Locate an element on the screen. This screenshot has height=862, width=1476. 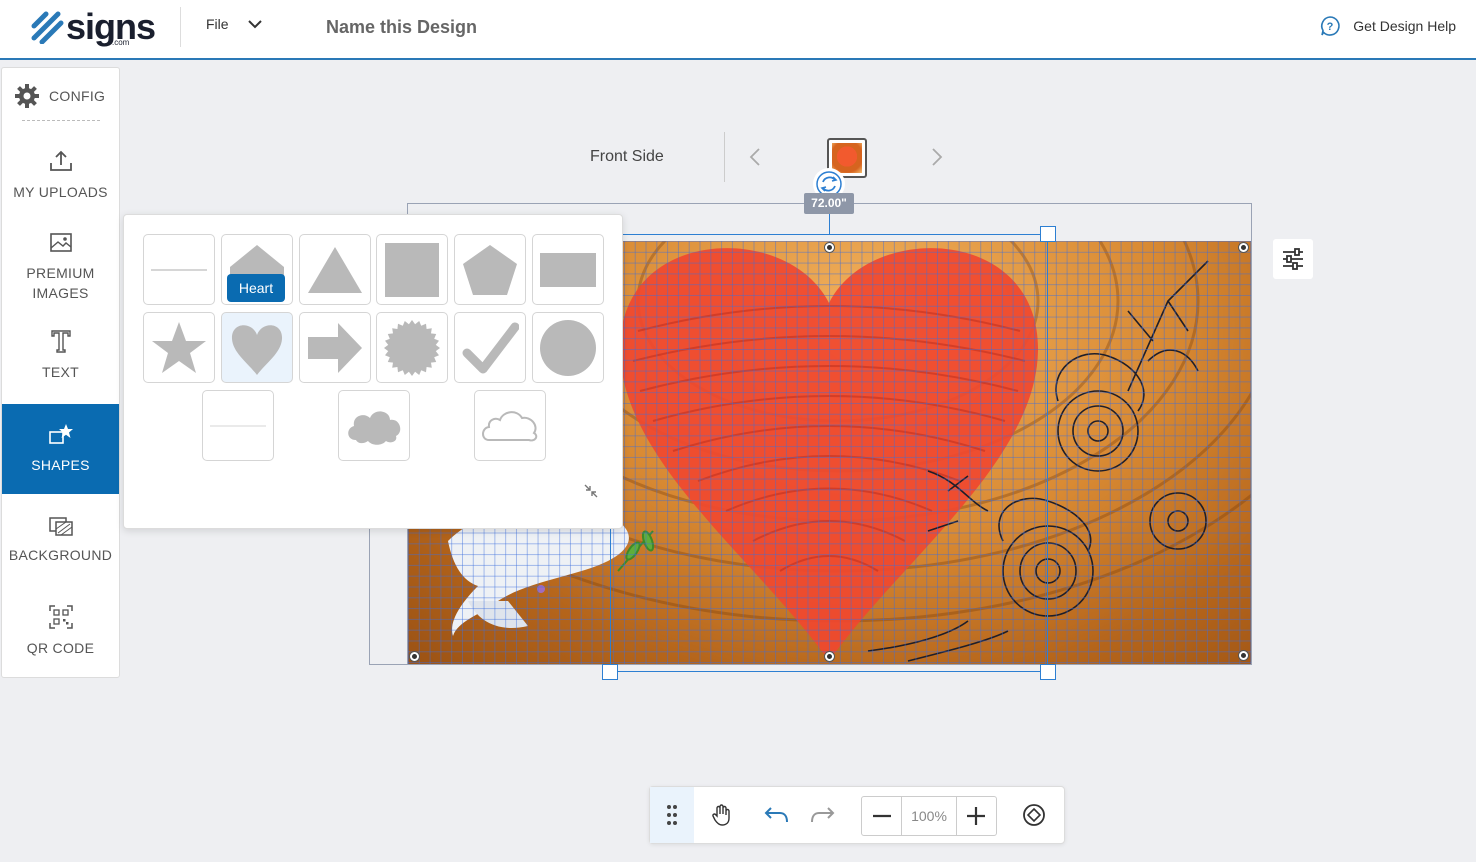
cloud-outline-shape-icon is located at coordinates (510, 425).